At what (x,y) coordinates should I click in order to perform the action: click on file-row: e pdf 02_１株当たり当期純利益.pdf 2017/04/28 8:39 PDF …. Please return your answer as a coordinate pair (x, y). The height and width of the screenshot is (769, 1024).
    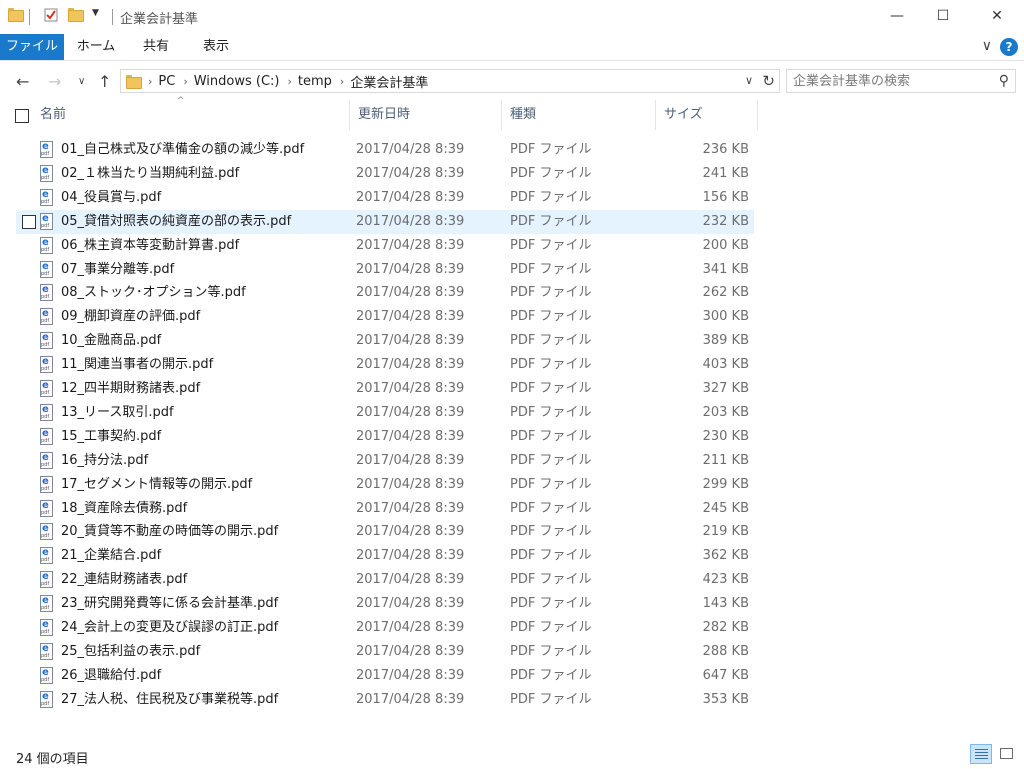
    Looking at the image, I should click on (385, 174).